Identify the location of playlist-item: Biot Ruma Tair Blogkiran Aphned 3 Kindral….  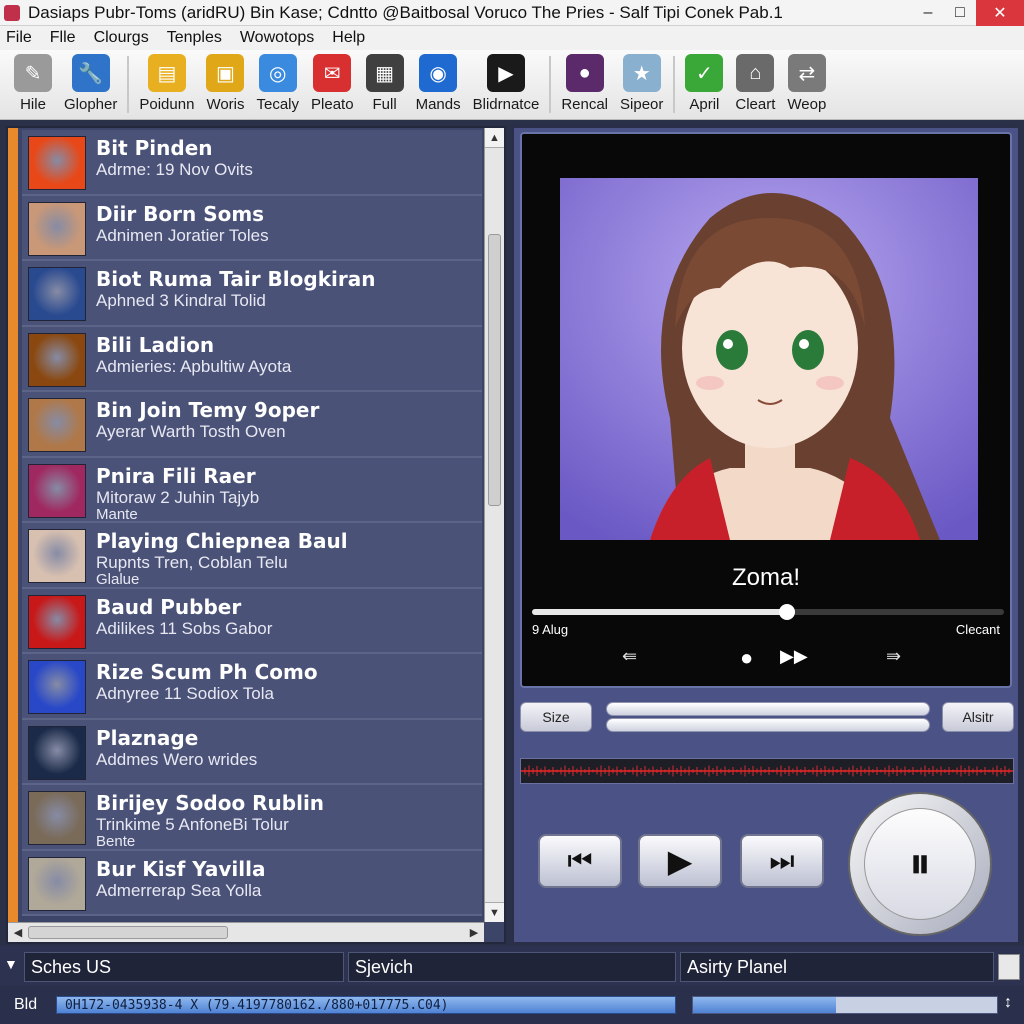
(252, 294).